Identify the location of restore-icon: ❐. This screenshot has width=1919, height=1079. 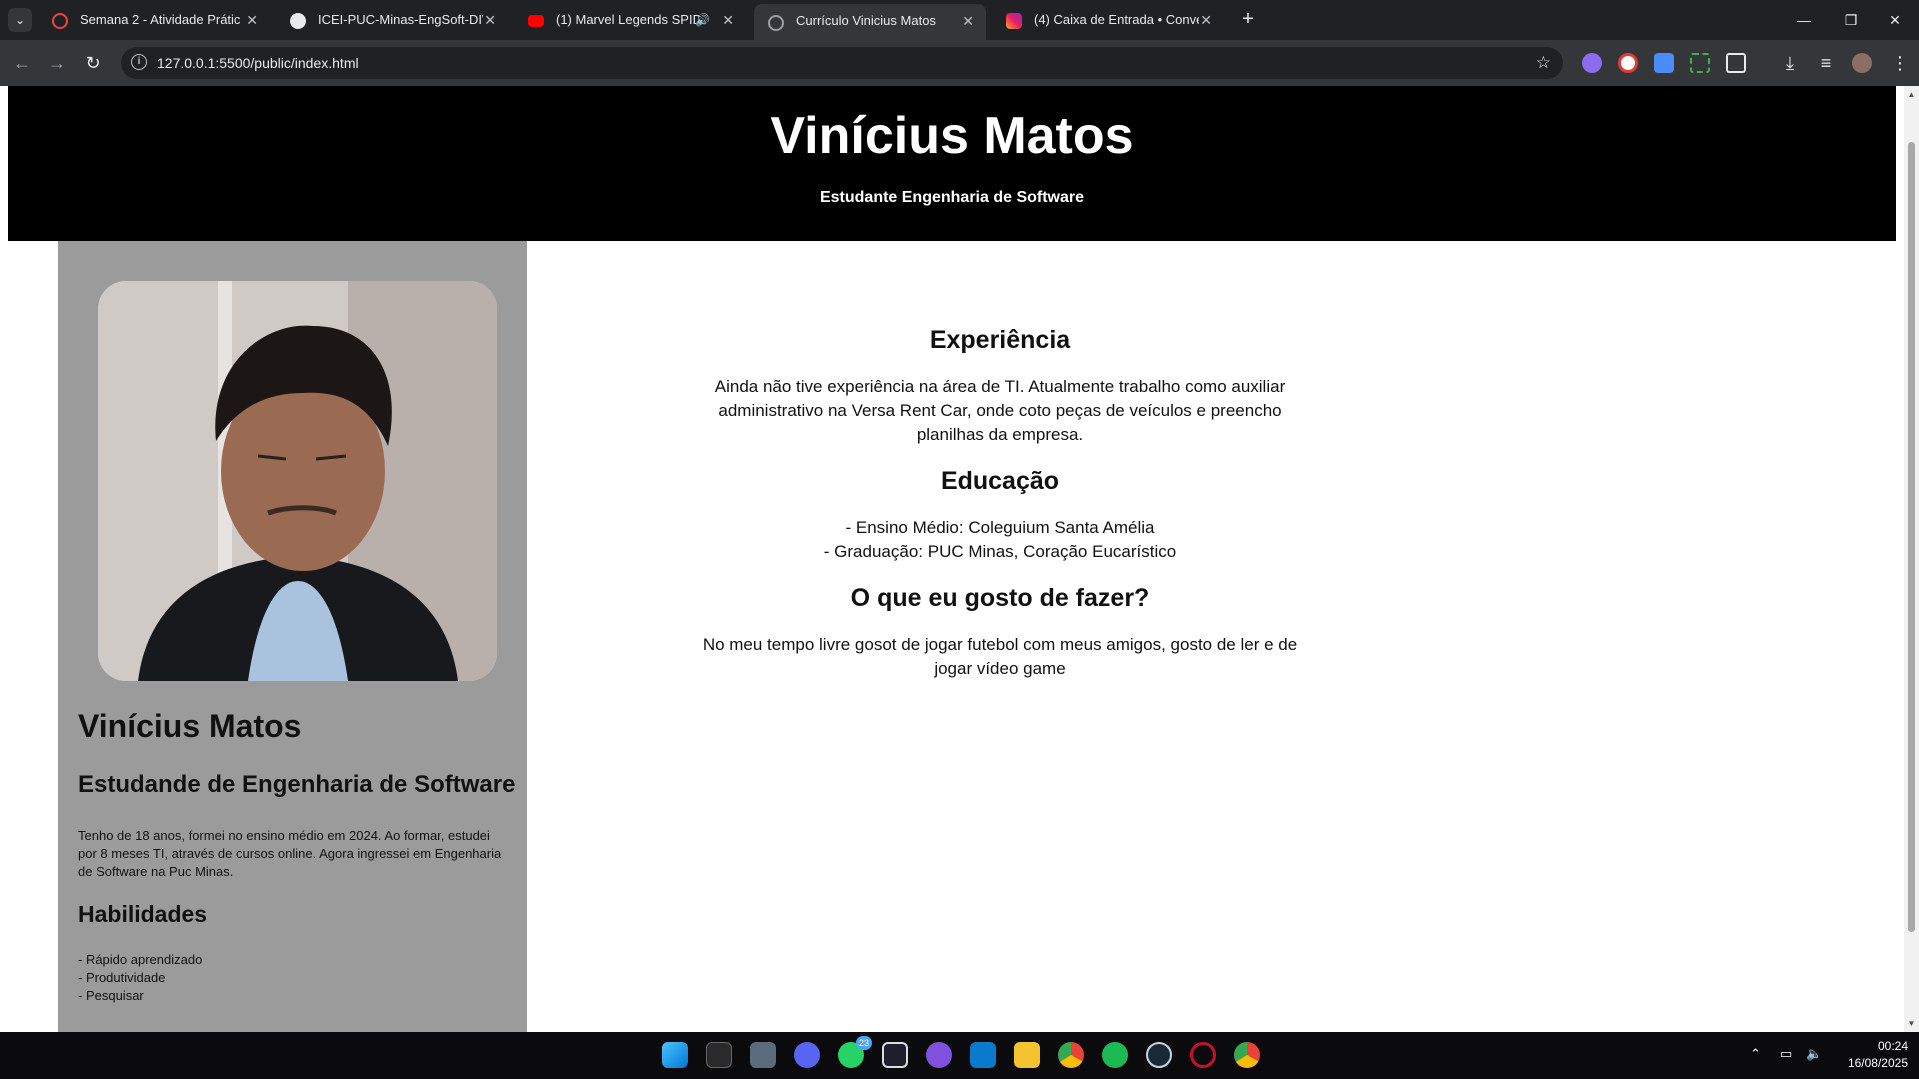
(1851, 20).